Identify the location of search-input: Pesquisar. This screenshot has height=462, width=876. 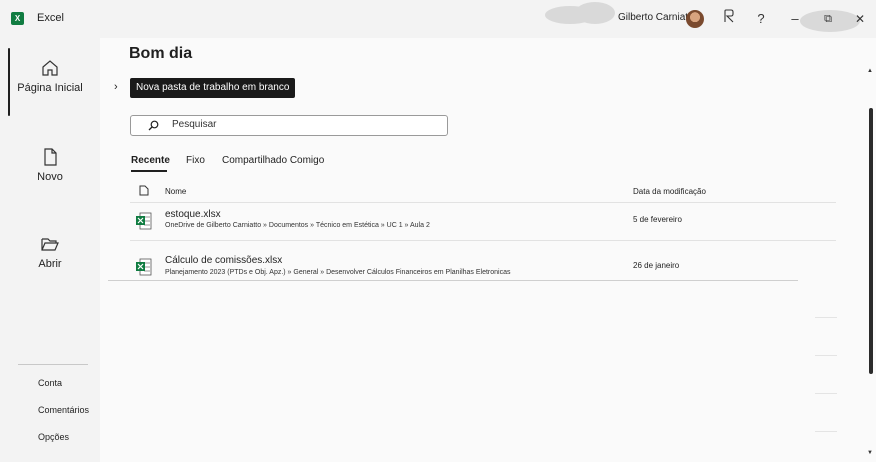
(289, 125).